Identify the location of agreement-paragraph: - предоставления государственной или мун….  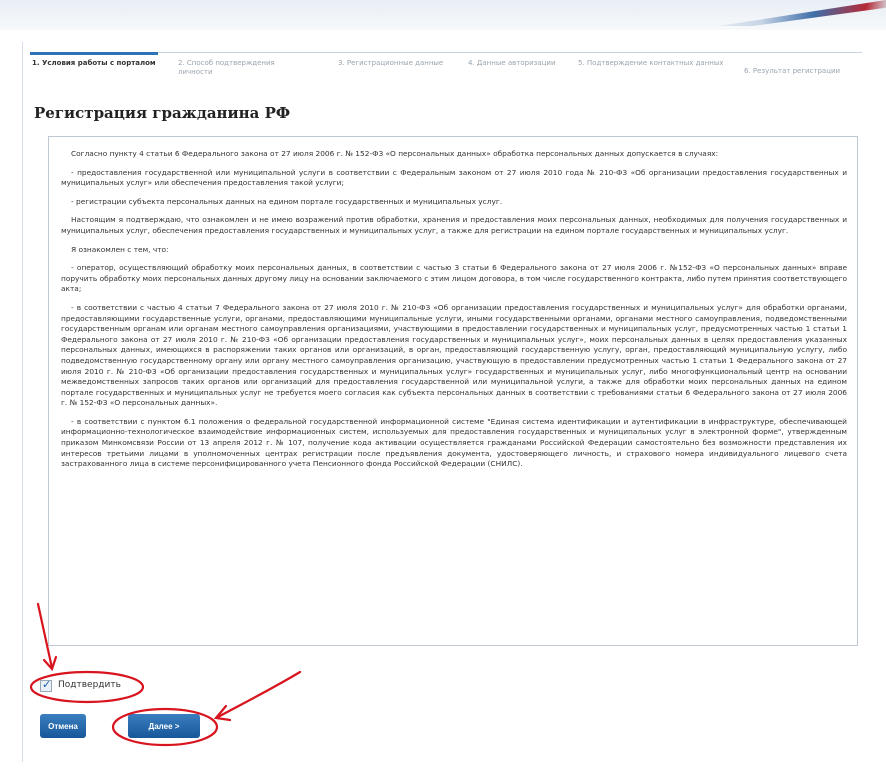
(454, 177).